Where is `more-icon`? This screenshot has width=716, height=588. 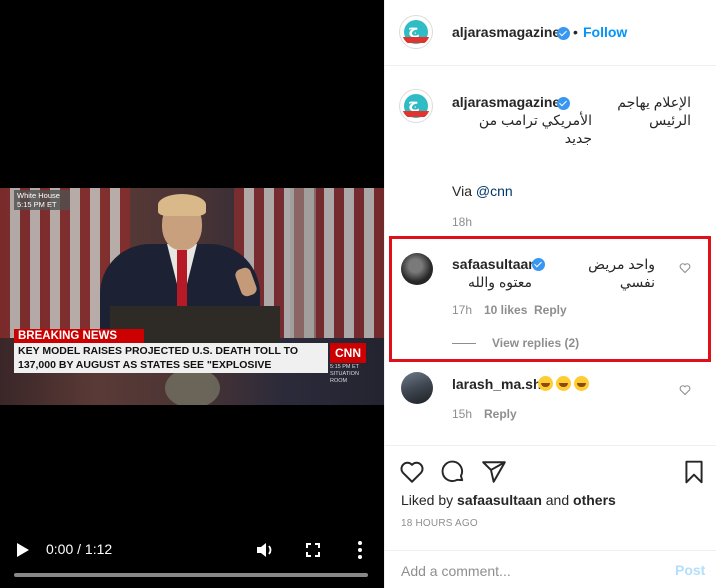
more-icon is located at coordinates (360, 550).